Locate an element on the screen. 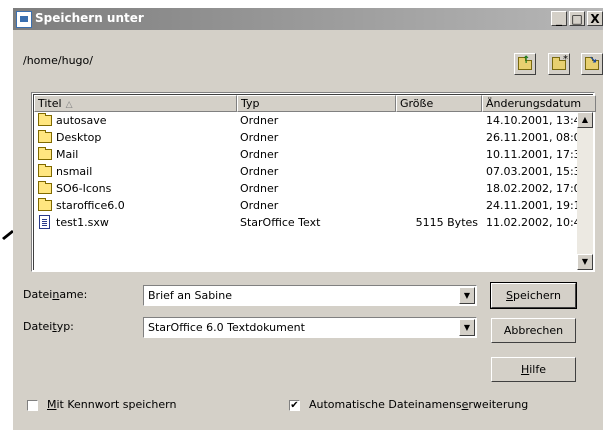 This screenshot has width=603, height=430. file-row: nsmail Ordner 07.03.2001, 15:31 is located at coordinates (311, 171).